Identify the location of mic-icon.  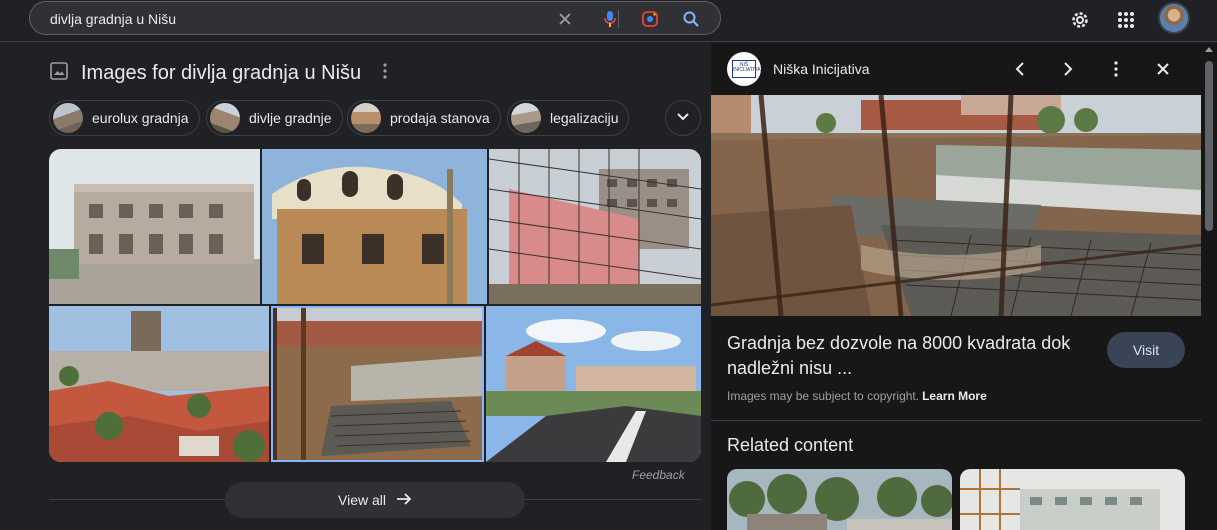
(610, 19).